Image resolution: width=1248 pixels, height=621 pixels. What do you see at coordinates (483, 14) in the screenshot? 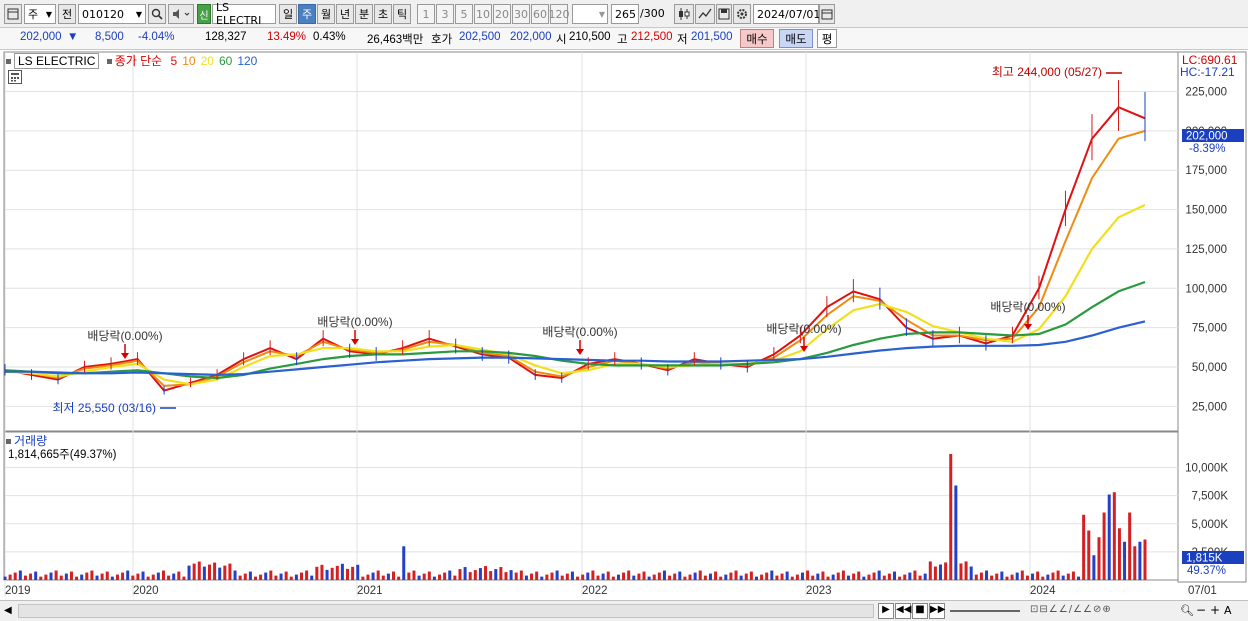
I see `interval-tab: 10` at bounding box center [483, 14].